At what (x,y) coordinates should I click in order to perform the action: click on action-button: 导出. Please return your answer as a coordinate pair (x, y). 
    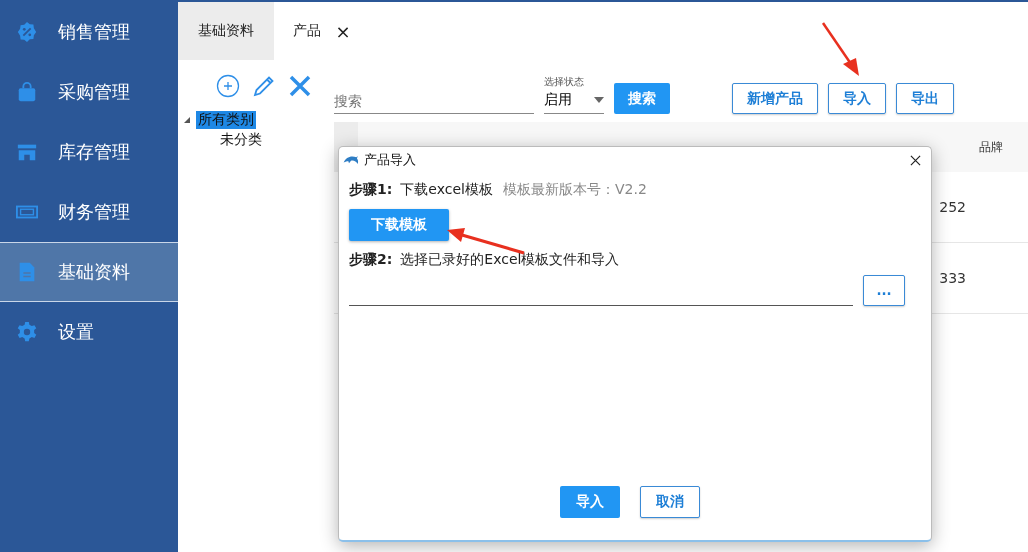
    Looking at the image, I should click on (925, 98).